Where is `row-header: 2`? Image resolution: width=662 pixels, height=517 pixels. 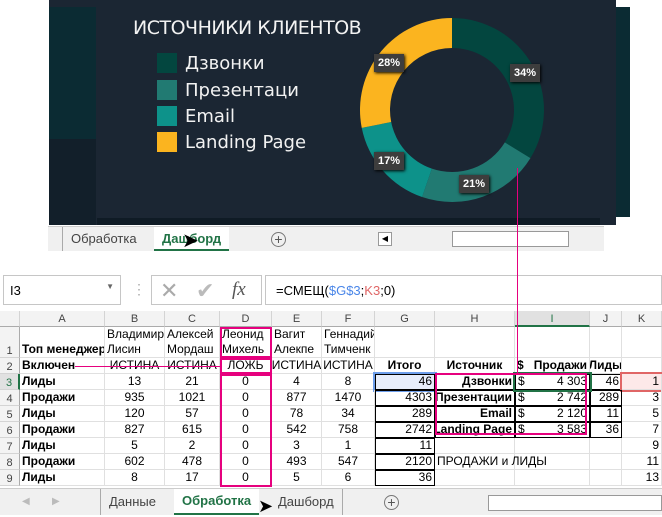
row-header: 2 is located at coordinates (10, 366).